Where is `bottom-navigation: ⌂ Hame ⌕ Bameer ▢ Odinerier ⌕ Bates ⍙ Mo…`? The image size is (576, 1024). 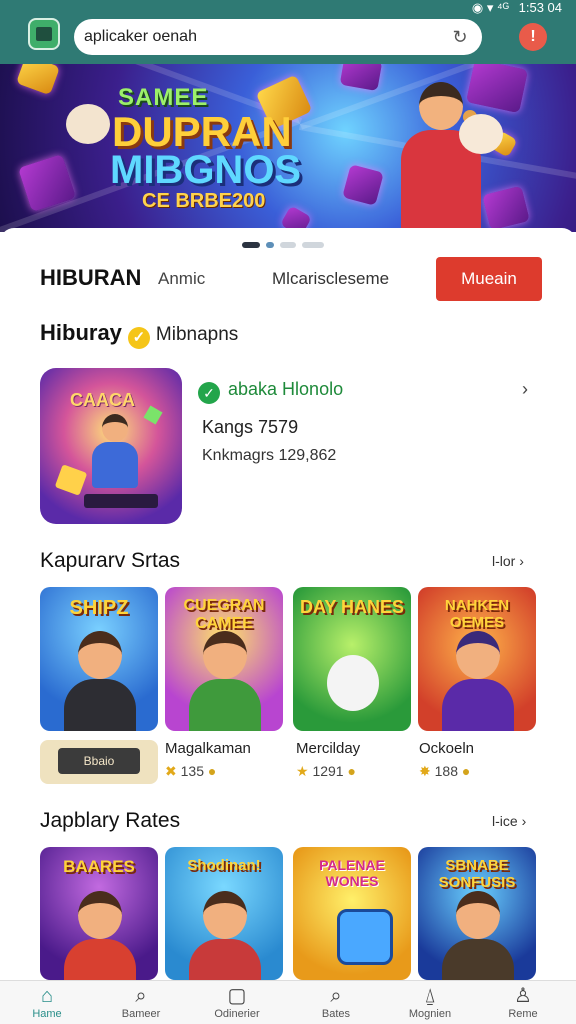 bottom-navigation: ⌂ Hame ⌕ Bameer ▢ Odinerier ⌕ Bates ⍙ Mo… is located at coordinates (288, 1002).